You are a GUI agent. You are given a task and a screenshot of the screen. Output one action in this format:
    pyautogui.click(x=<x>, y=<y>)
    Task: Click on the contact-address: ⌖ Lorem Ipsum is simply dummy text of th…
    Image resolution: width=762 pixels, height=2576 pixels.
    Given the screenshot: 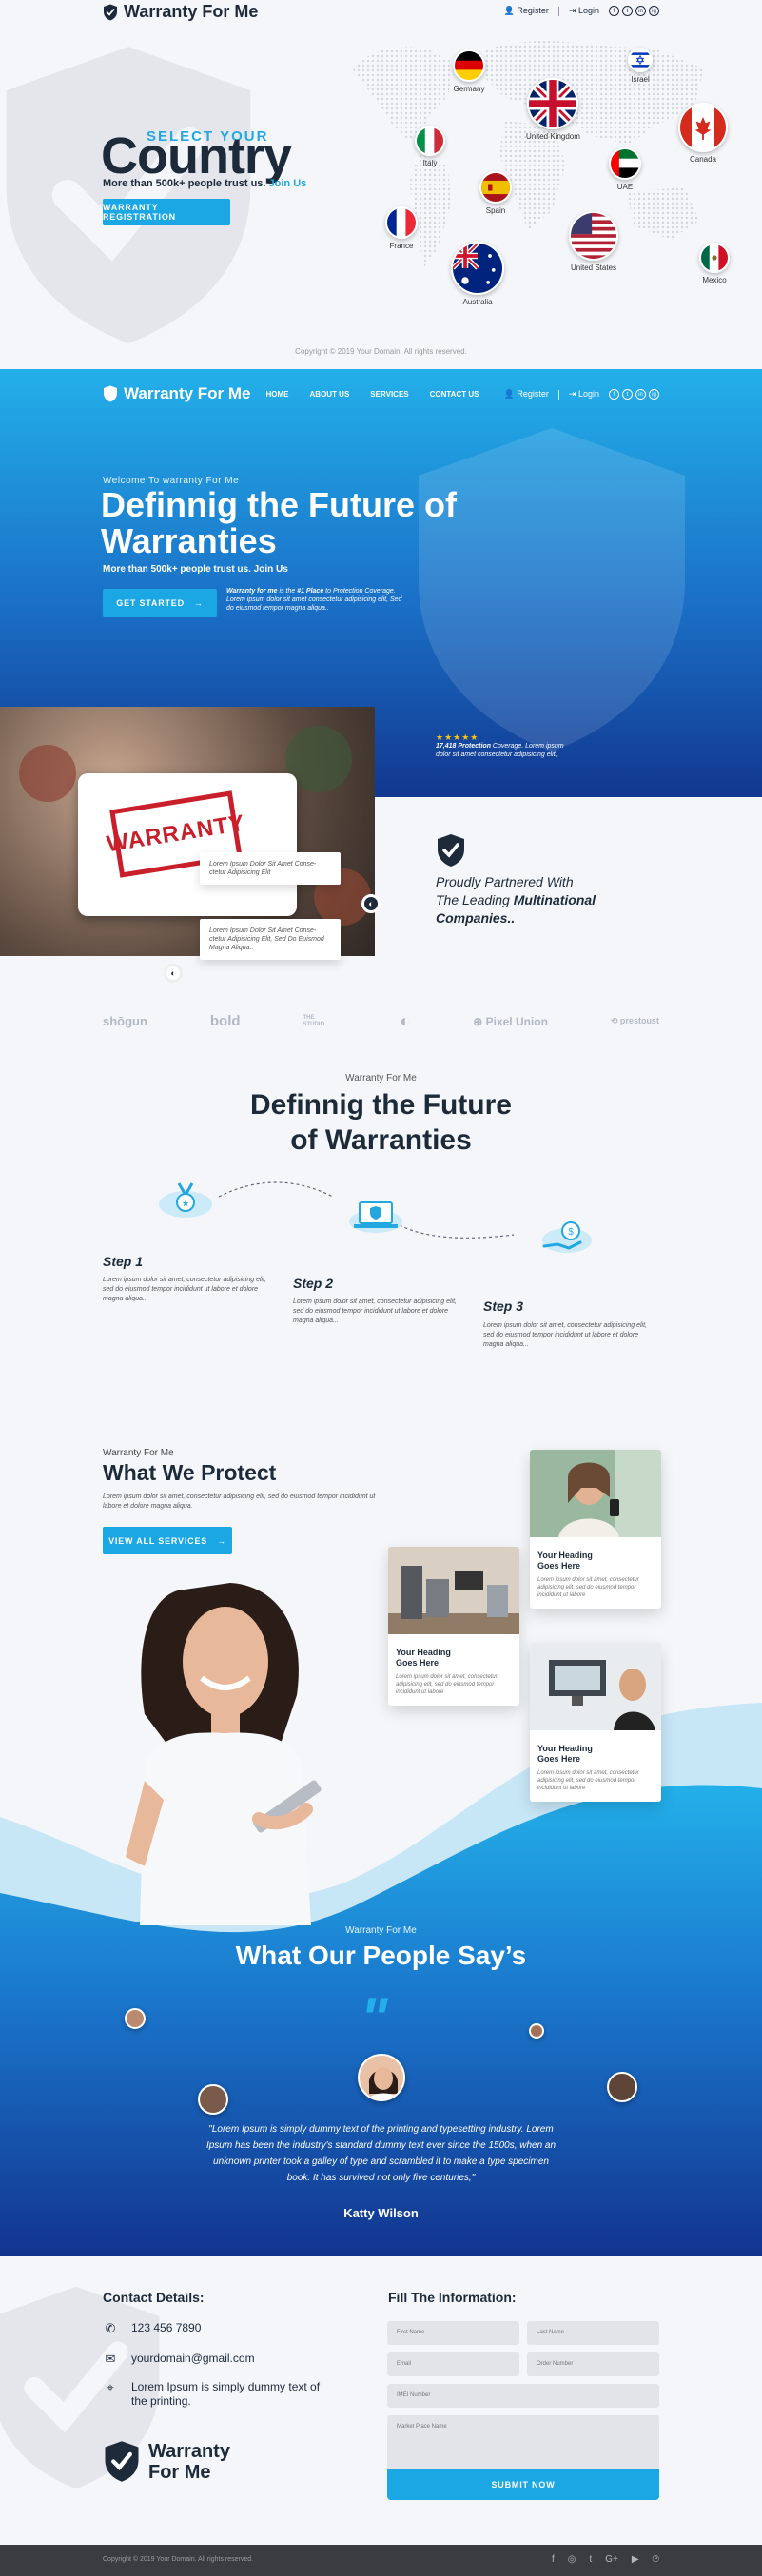 What is the action you would take?
    pyautogui.click(x=217, y=2394)
    